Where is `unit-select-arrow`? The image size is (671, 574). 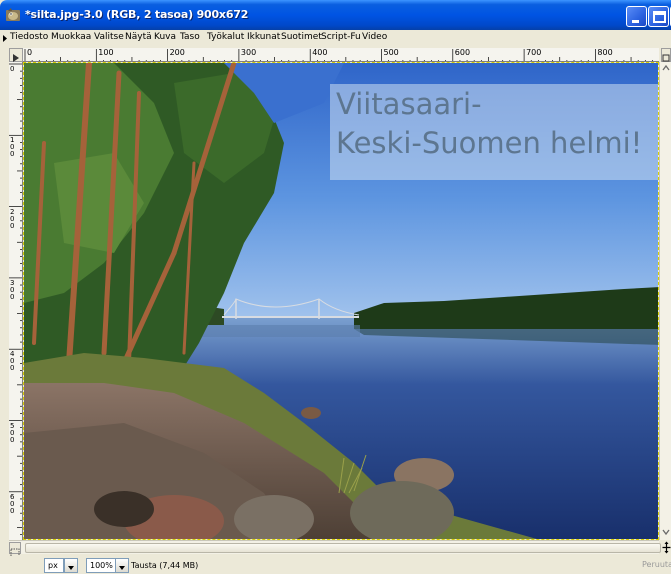
unit-select-arrow is located at coordinates (71, 565).